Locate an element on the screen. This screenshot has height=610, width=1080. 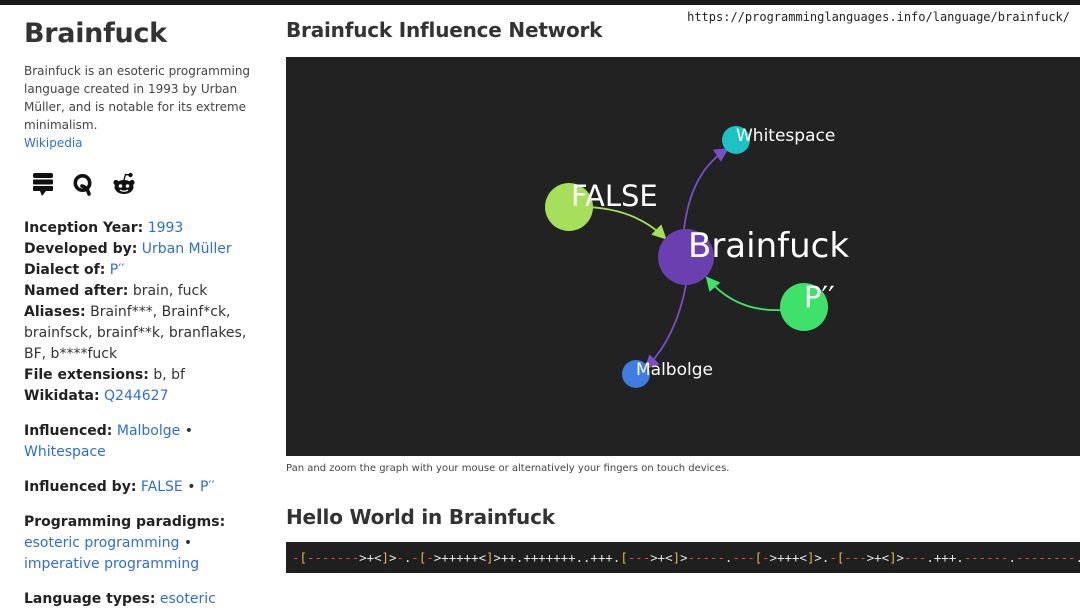
fact-label: File extensions: is located at coordinates (86, 375).